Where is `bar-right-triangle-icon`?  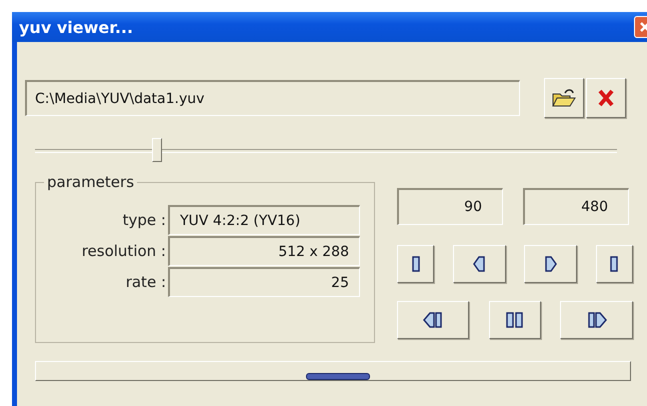
bar-right-triangle-icon is located at coordinates (596, 320).